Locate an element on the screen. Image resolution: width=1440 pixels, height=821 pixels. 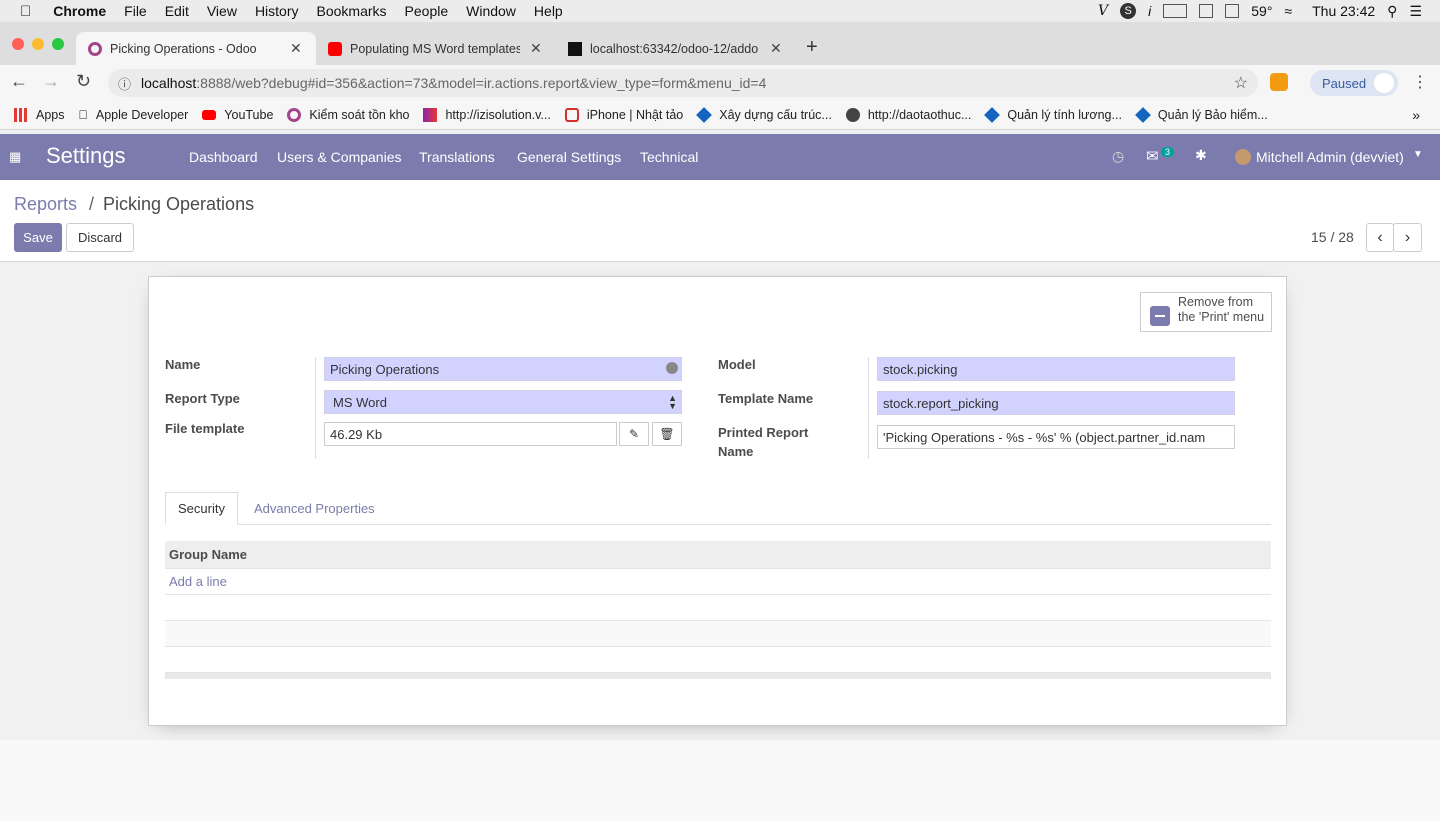
vietnamese-input-icon: V is located at coordinates (1103, 11).